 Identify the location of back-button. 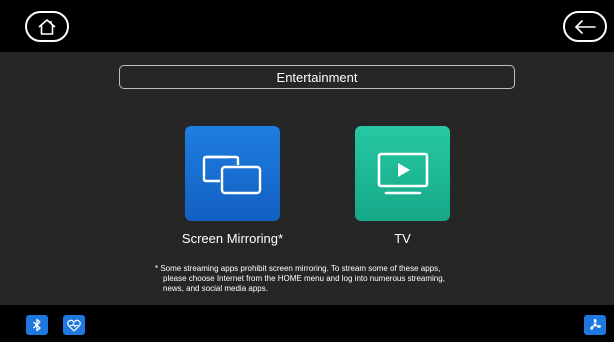
(585, 26).